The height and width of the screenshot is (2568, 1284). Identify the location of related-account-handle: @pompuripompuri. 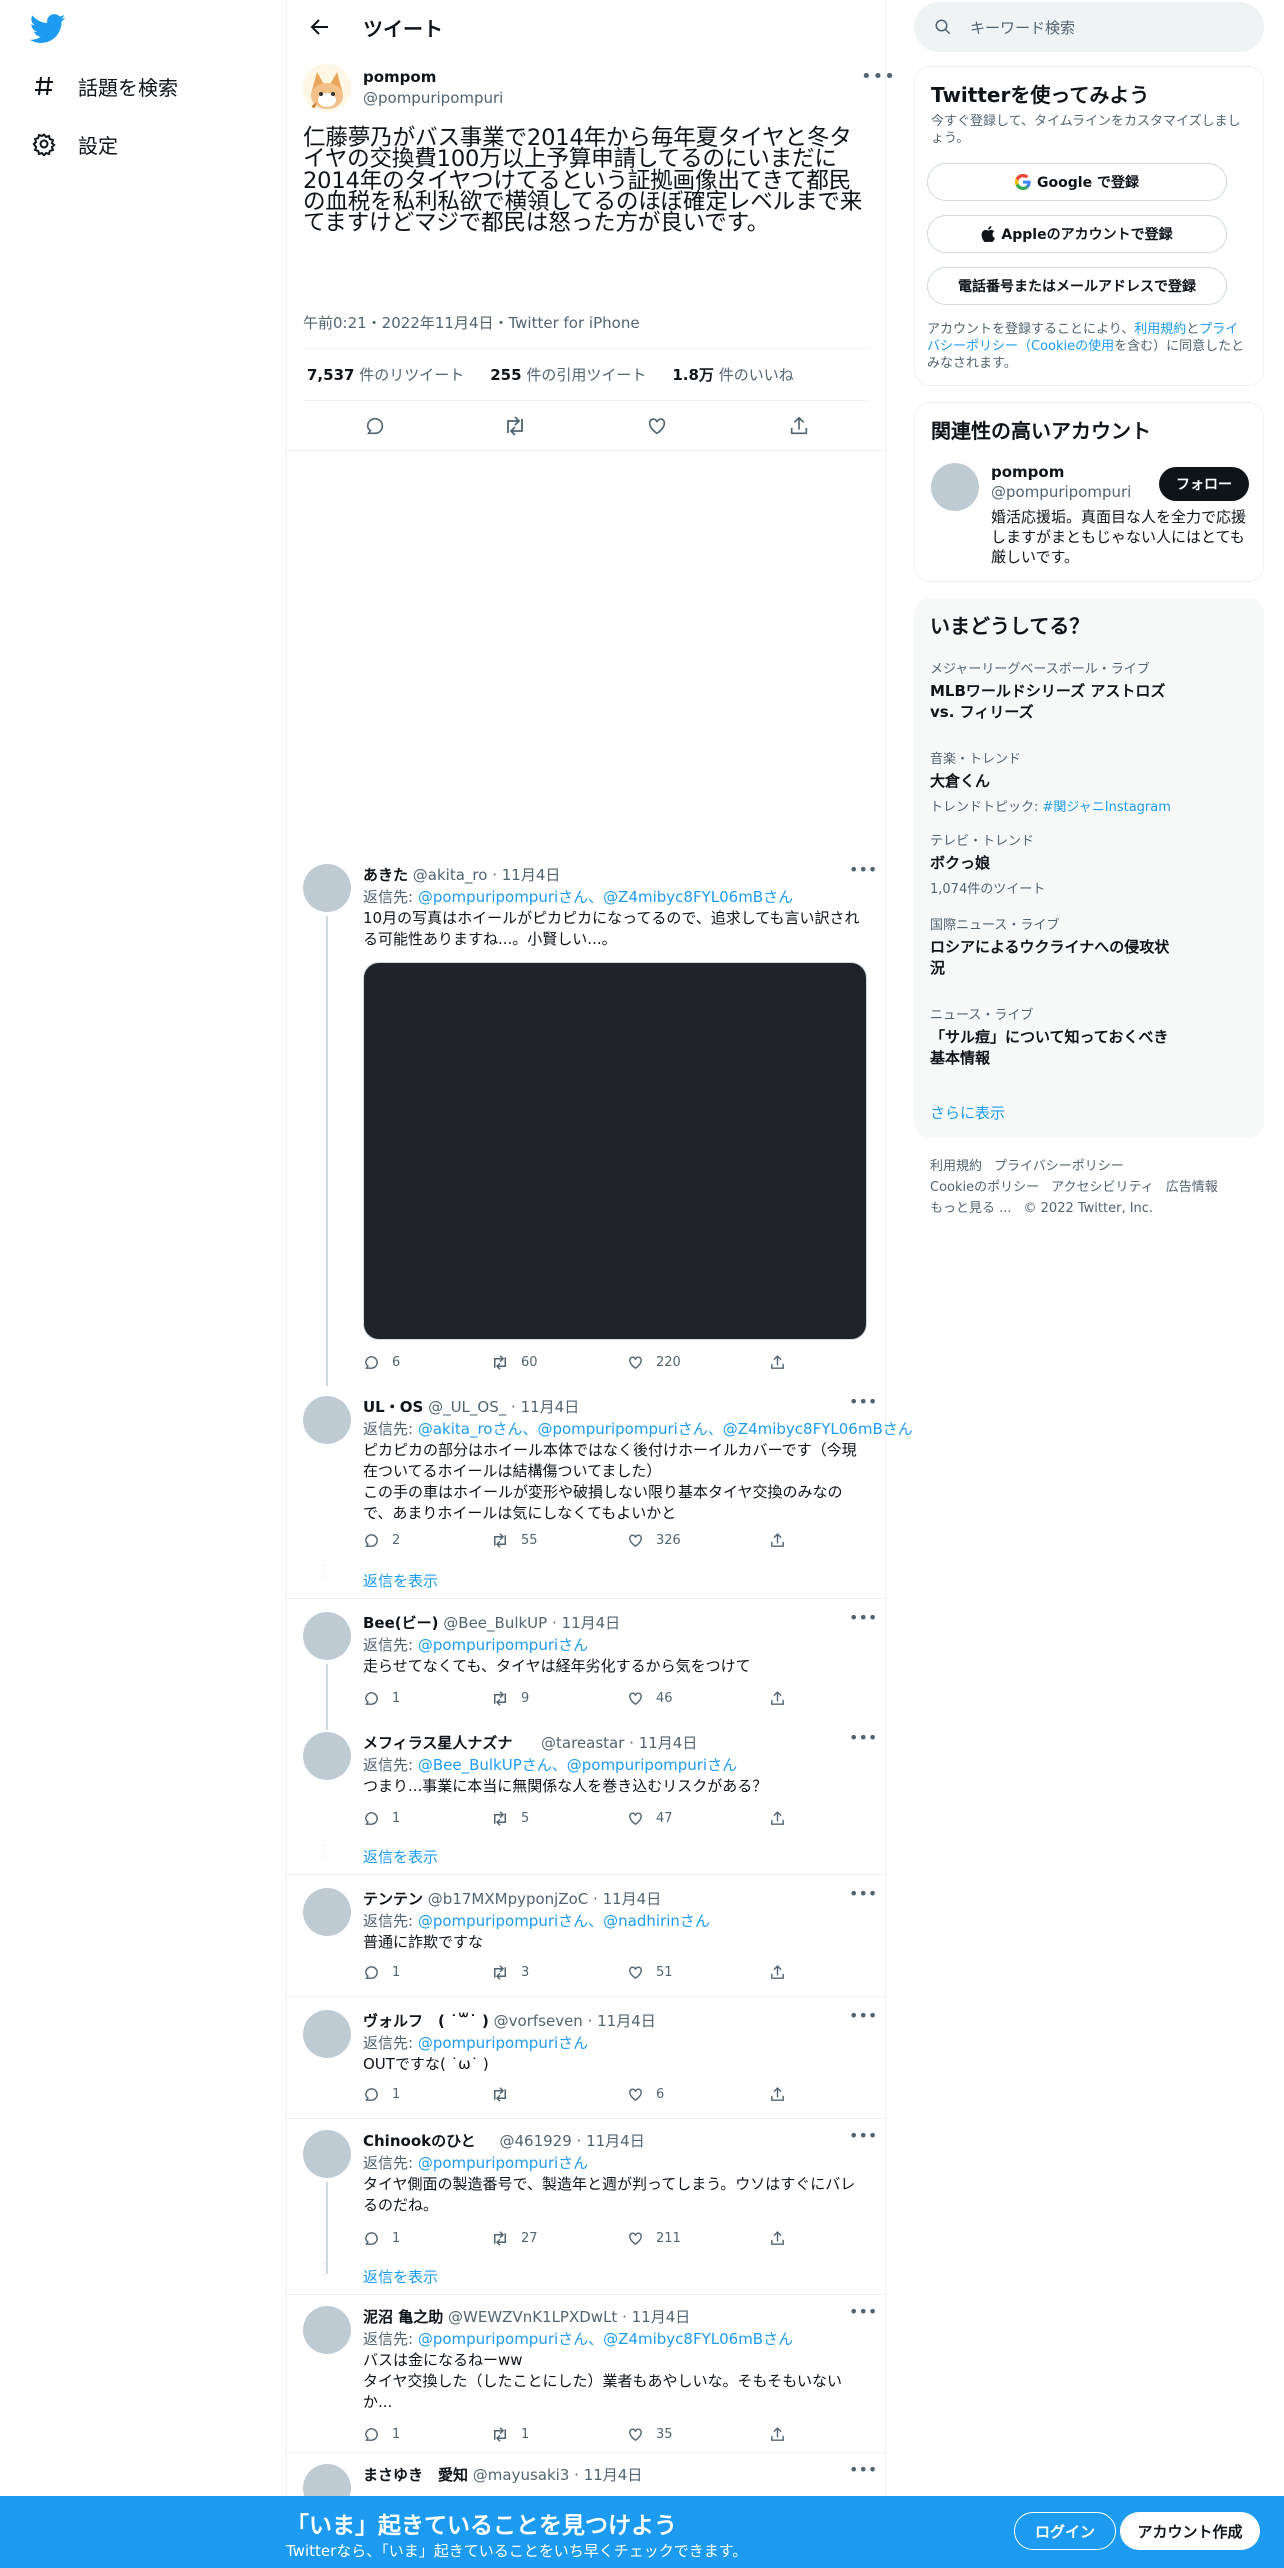
(1061, 492).